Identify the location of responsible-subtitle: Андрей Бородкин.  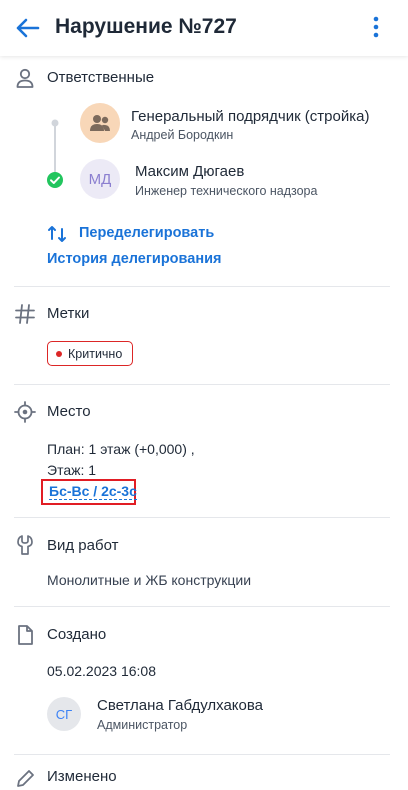
(182, 135).